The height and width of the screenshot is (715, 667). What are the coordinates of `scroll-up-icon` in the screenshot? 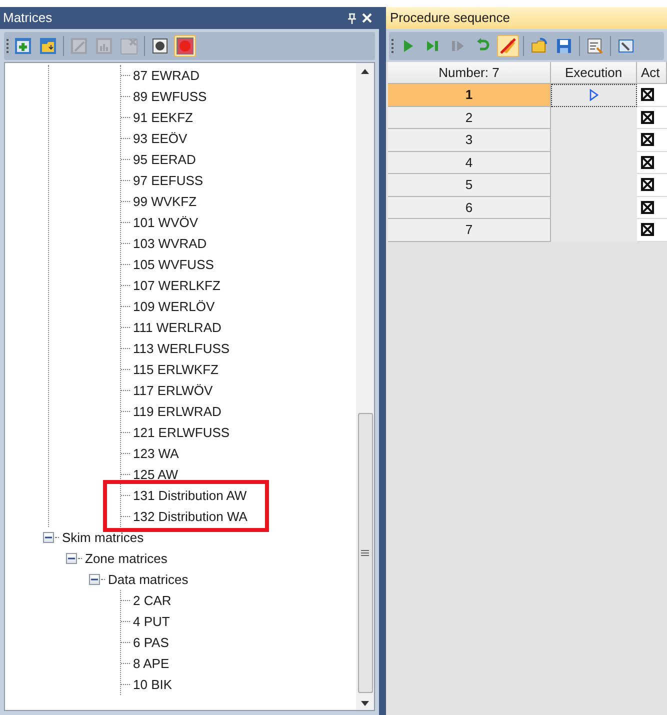 It's located at (365, 71).